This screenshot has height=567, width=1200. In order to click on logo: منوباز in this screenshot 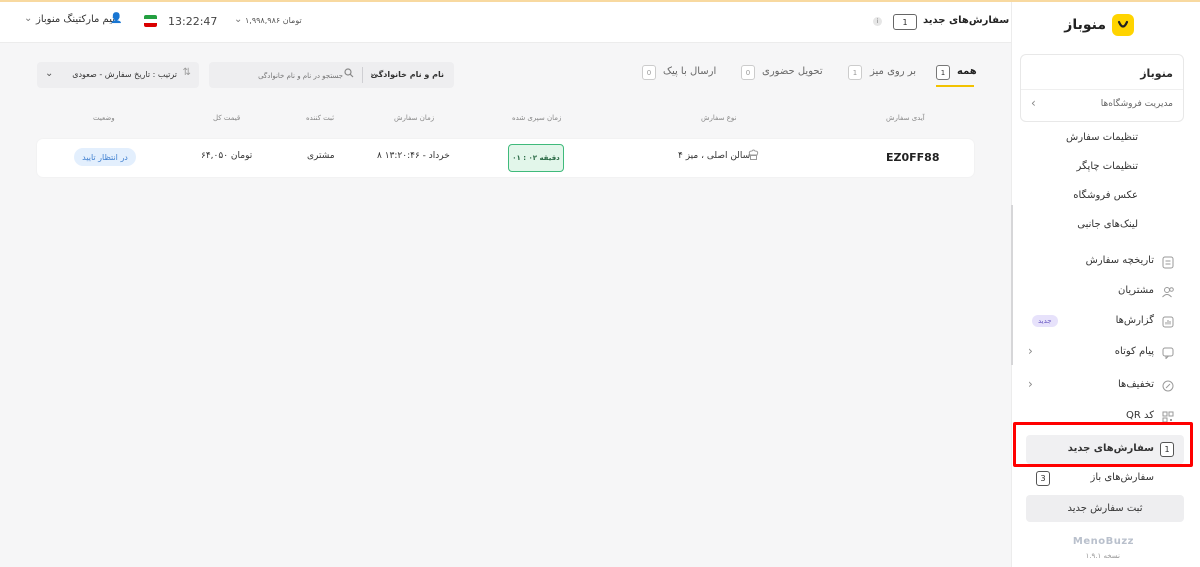, I will do `click(1099, 25)`.